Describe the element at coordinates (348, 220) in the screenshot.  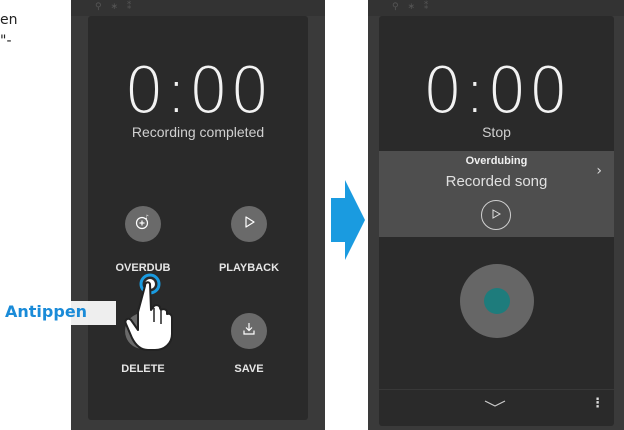
I see `transition-arrow-icon` at that location.